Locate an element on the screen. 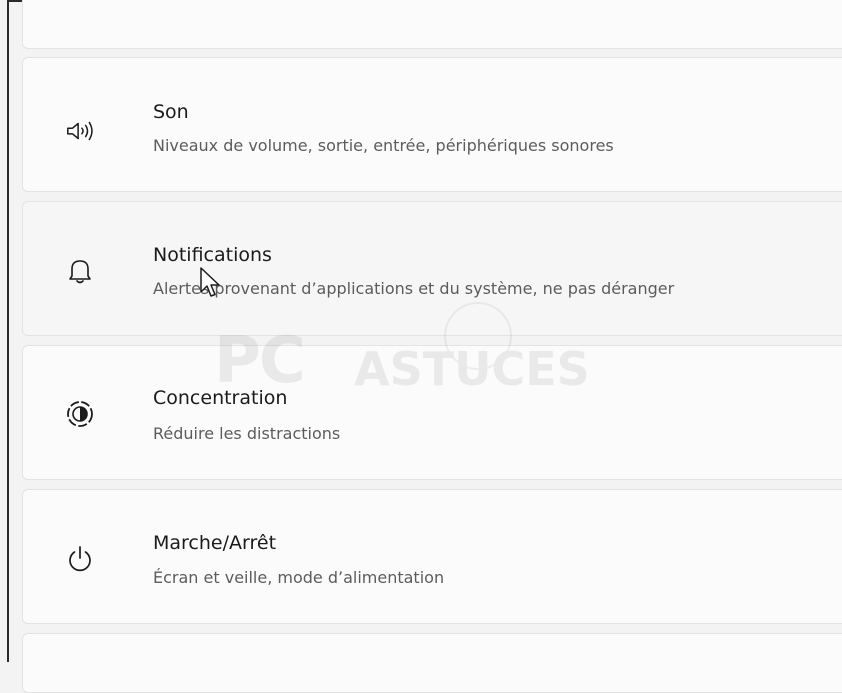 The height and width of the screenshot is (693, 842). settings-card-top-partial is located at coordinates (432, 24).